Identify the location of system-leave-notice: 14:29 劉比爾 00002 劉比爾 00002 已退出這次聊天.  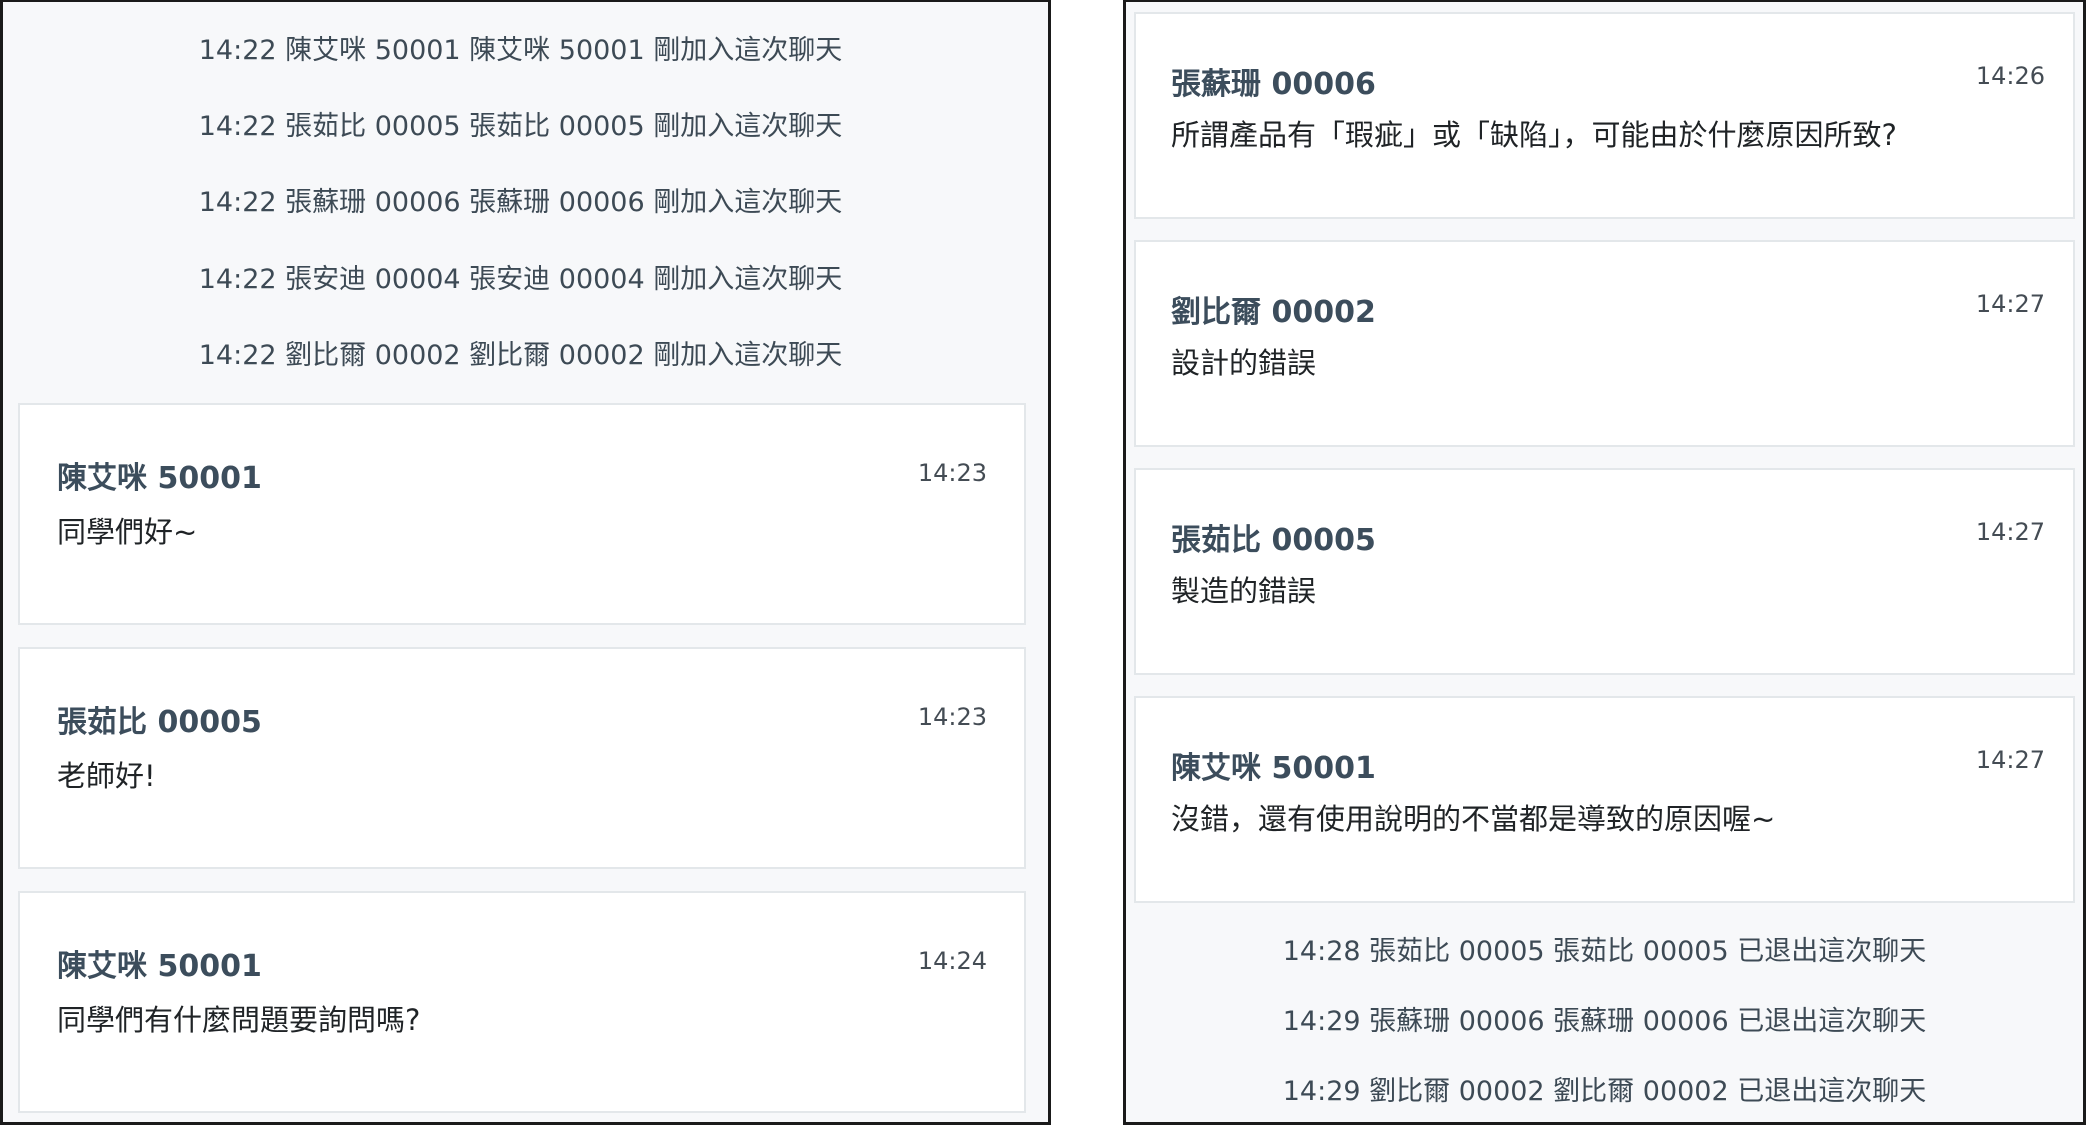
(1604, 1091).